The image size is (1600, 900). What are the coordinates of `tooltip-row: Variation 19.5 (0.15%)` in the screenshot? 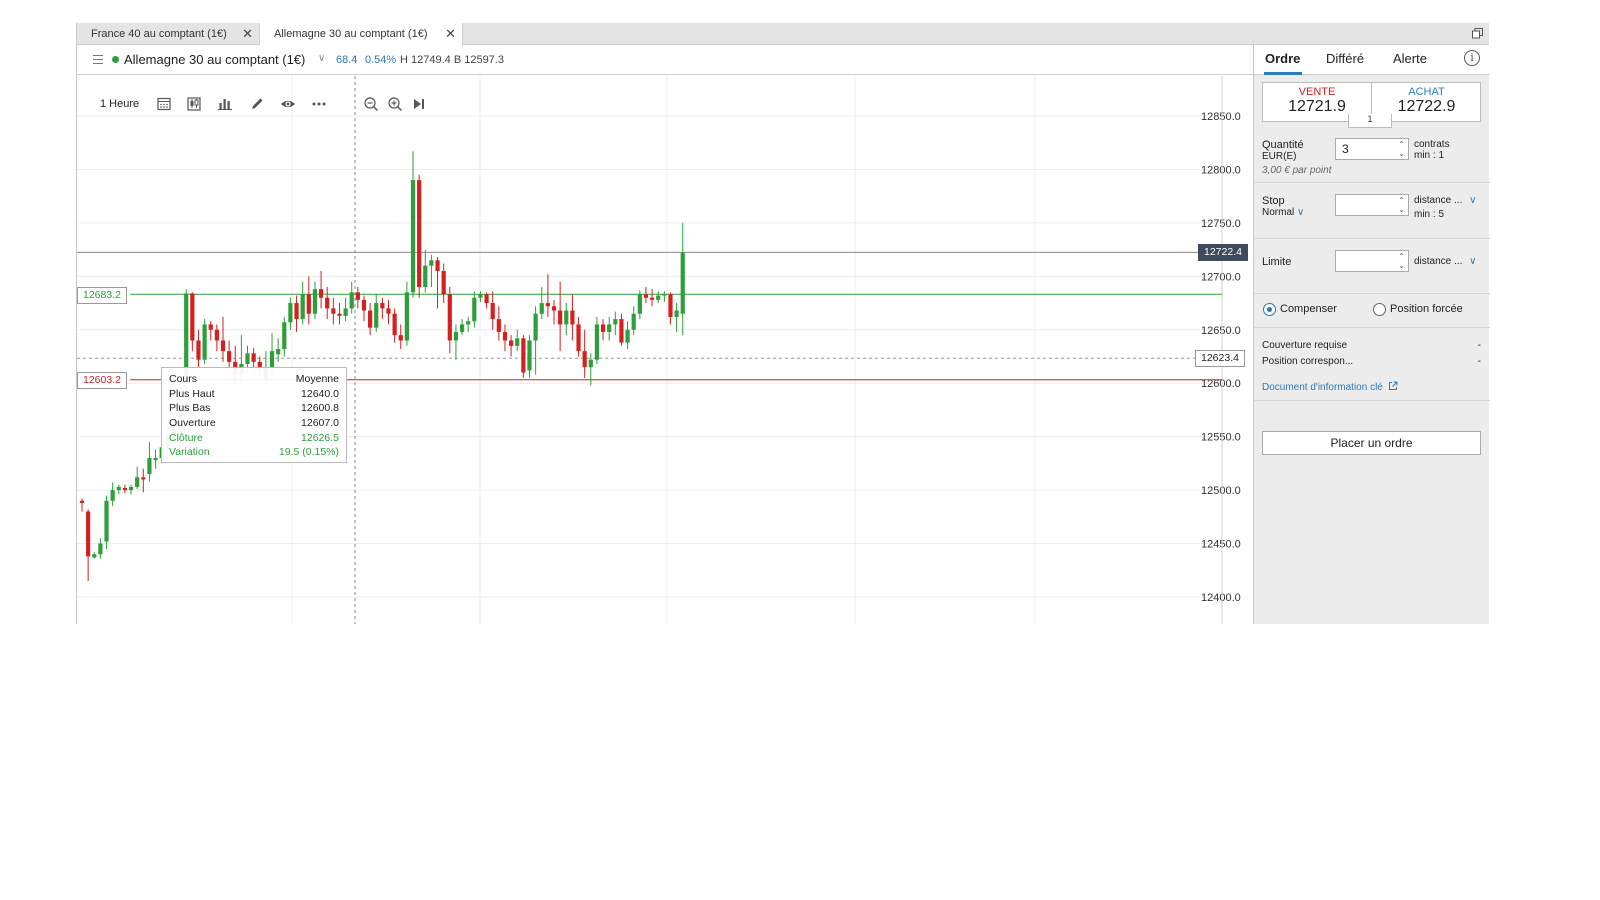 It's located at (254, 452).